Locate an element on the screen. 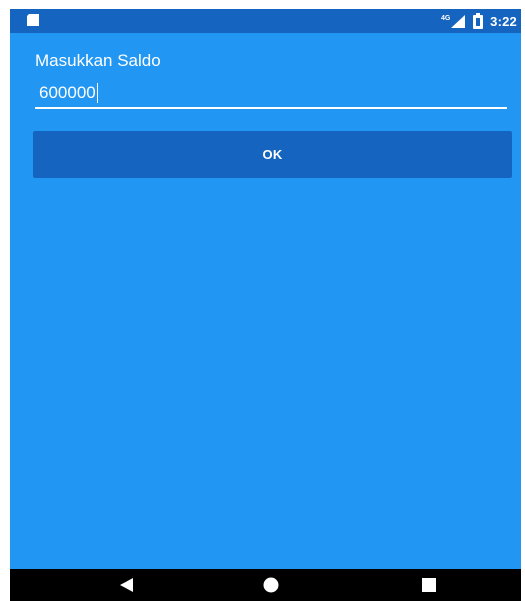 This screenshot has width=525, height=601. saldo-input: 600000 is located at coordinates (271, 95).